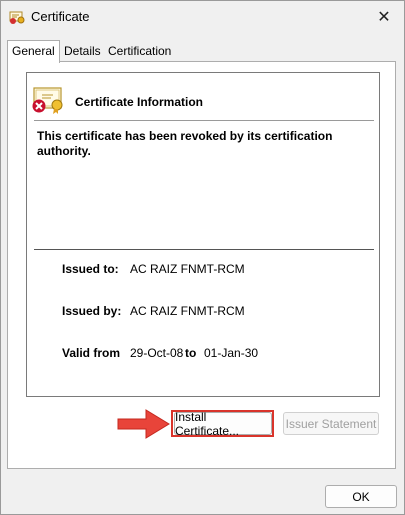 The image size is (405, 515). I want to click on valid-from-row: Valid from, so click(91, 353).